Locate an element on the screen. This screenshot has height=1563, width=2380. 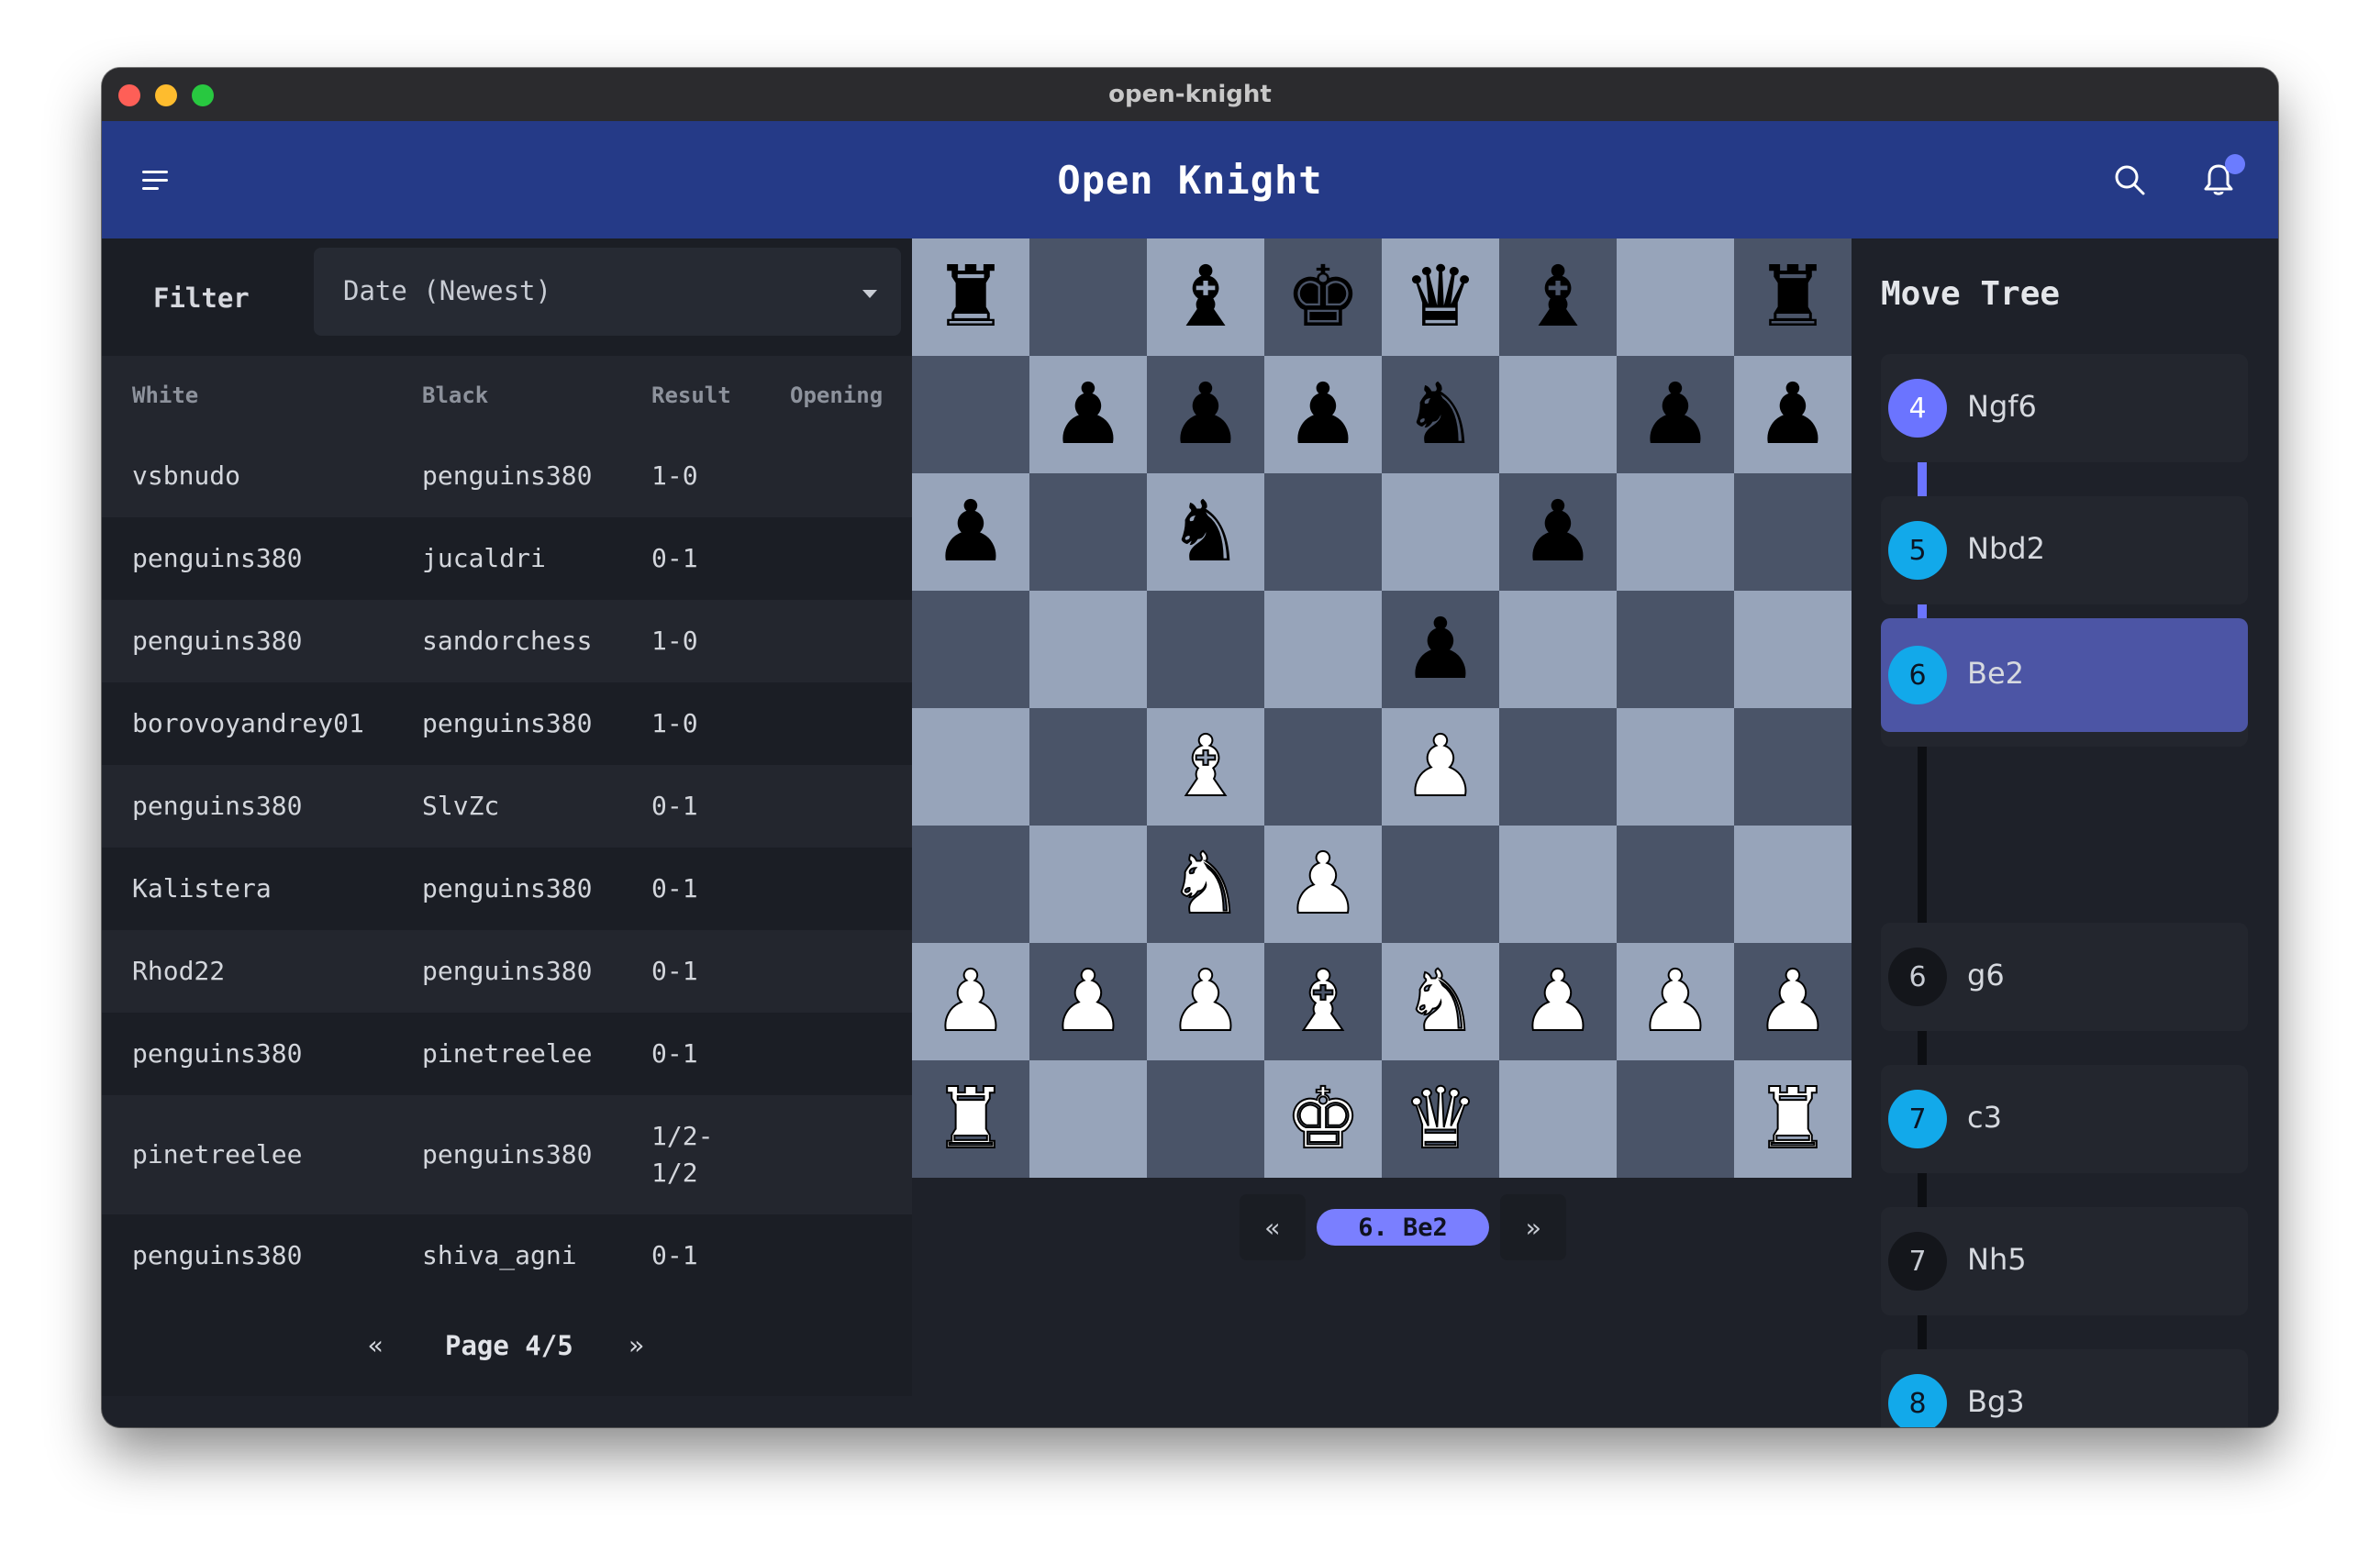
square-e4: ♟ is located at coordinates (1440, 767).